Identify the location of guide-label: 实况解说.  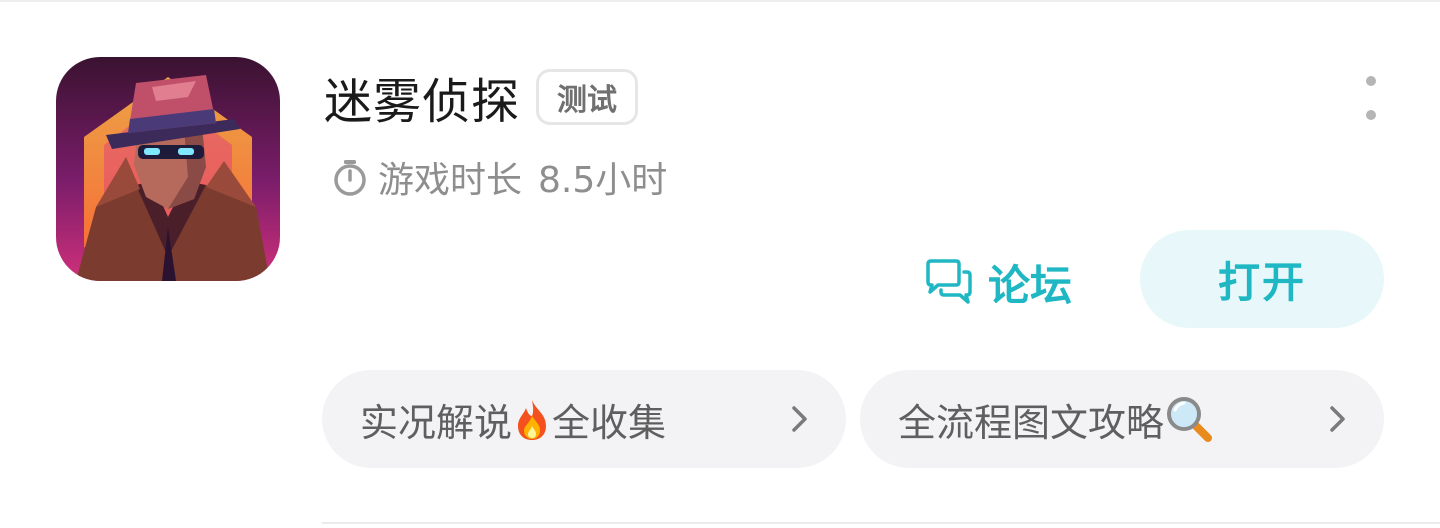
(436, 422).